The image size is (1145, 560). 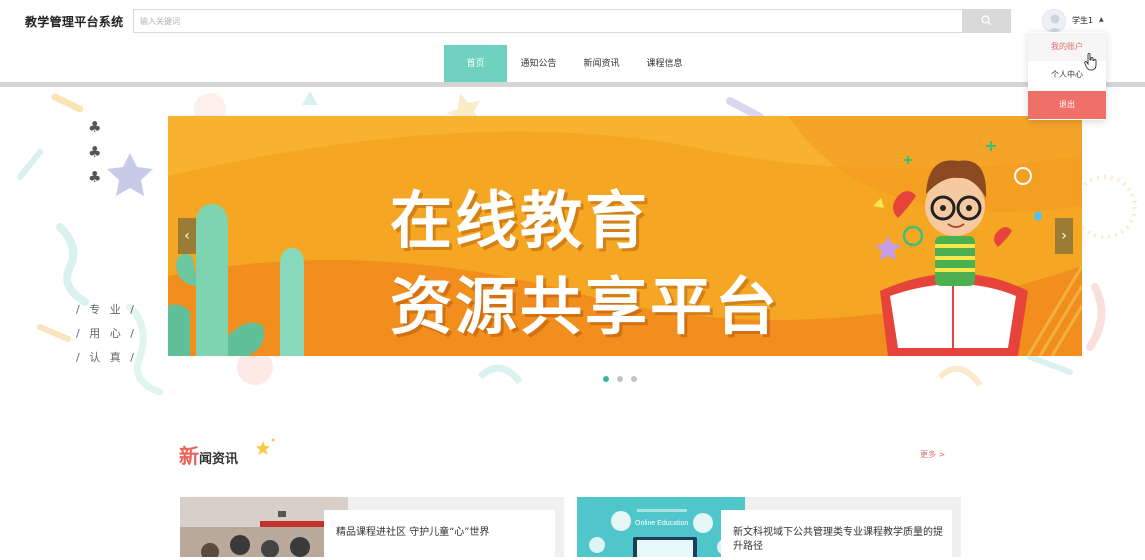 I want to click on news-more-link: 更多 >, so click(x=932, y=454).